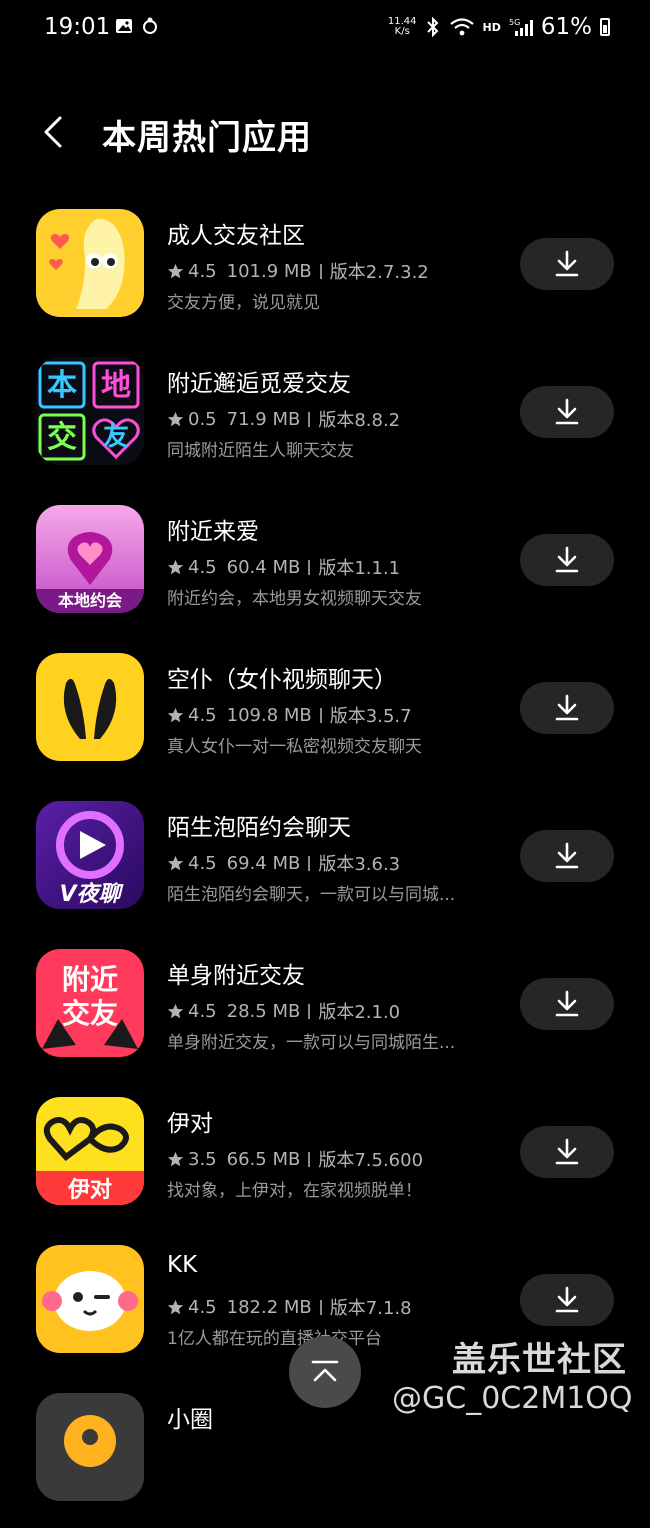 The width and height of the screenshot is (650, 1528). I want to click on app-size: 66.5 MB, so click(263, 1159).